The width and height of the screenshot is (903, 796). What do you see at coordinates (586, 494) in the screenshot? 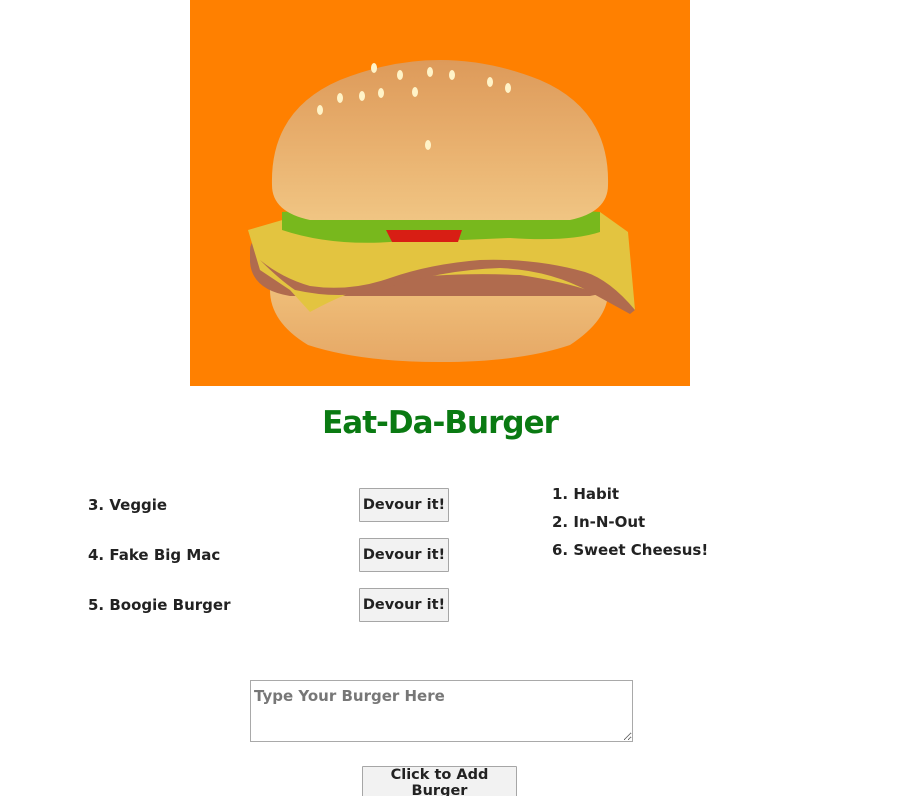
I see `devoured-burger-item: 1. Habit` at bounding box center [586, 494].